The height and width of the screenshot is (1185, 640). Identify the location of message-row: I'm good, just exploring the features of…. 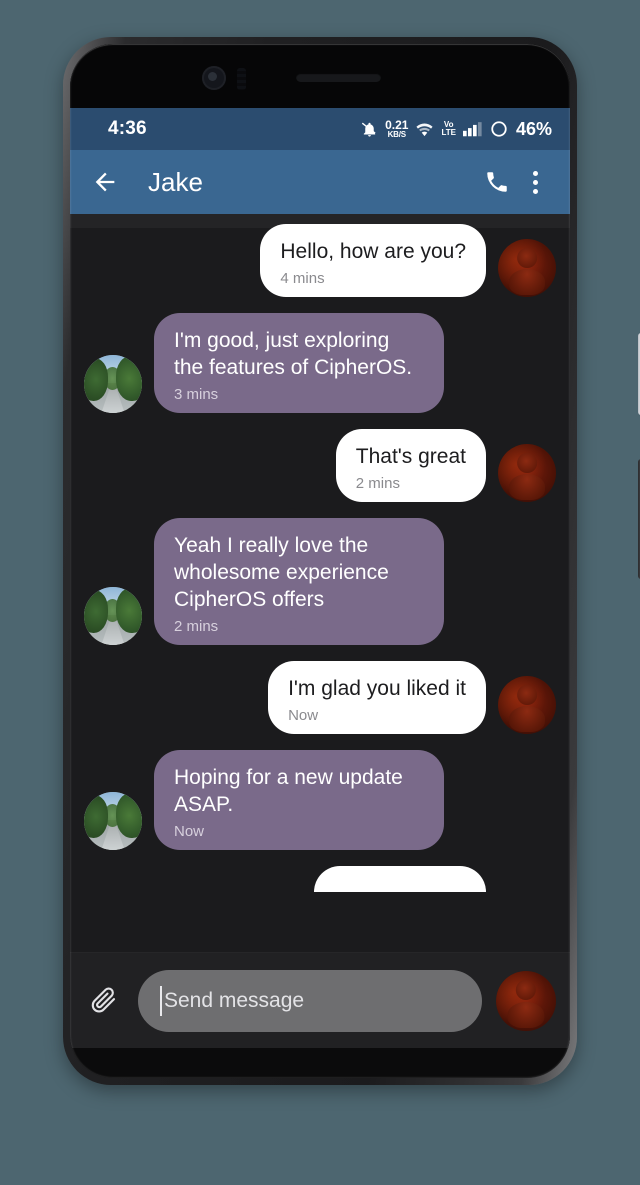
(320, 363).